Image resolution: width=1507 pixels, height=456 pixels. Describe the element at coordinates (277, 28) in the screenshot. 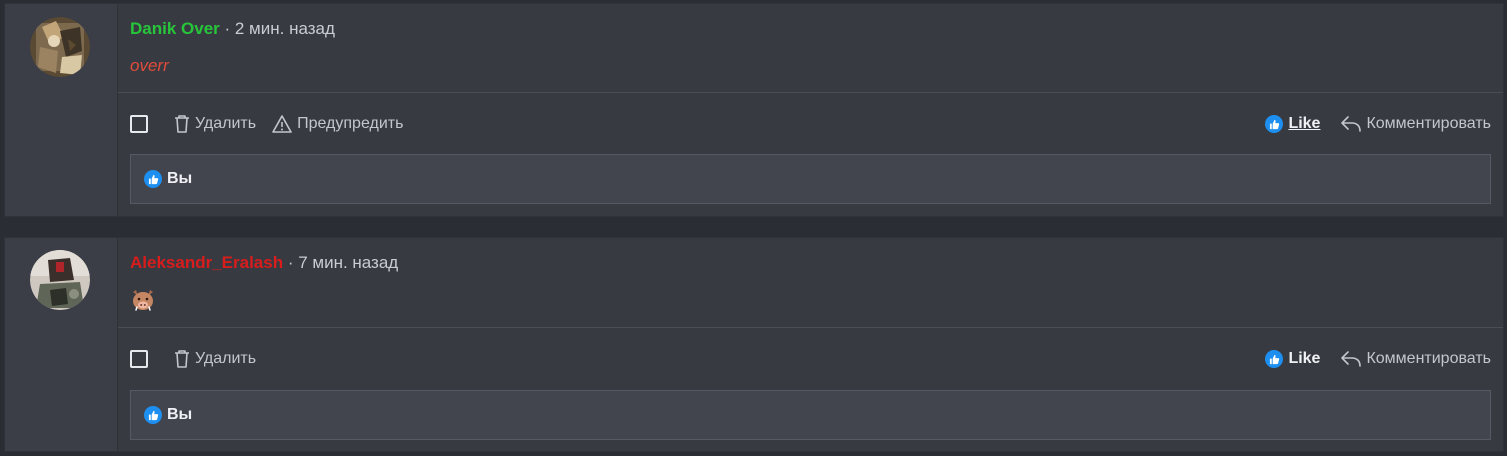

I see `timestamp: · 2 мин. назад` at that location.